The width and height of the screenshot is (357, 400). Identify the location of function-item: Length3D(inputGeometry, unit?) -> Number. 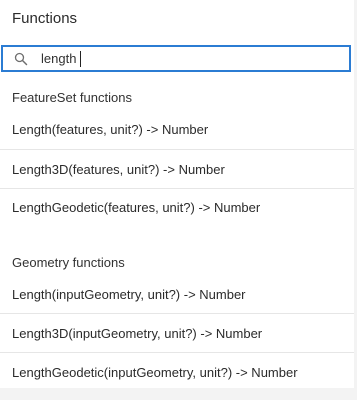
(178, 333).